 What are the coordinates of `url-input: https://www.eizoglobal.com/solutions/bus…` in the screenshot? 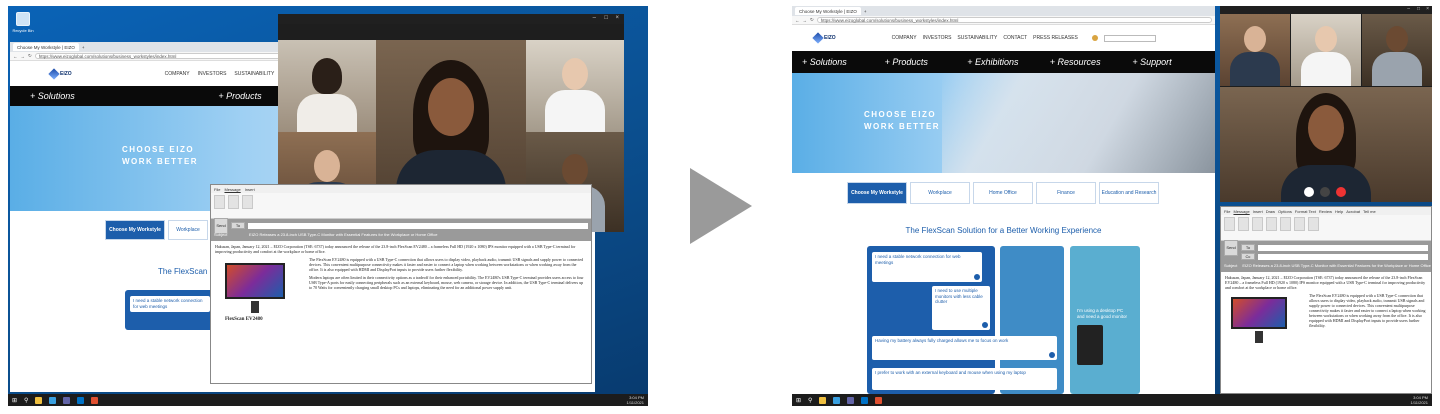 It's located at (1014, 20).